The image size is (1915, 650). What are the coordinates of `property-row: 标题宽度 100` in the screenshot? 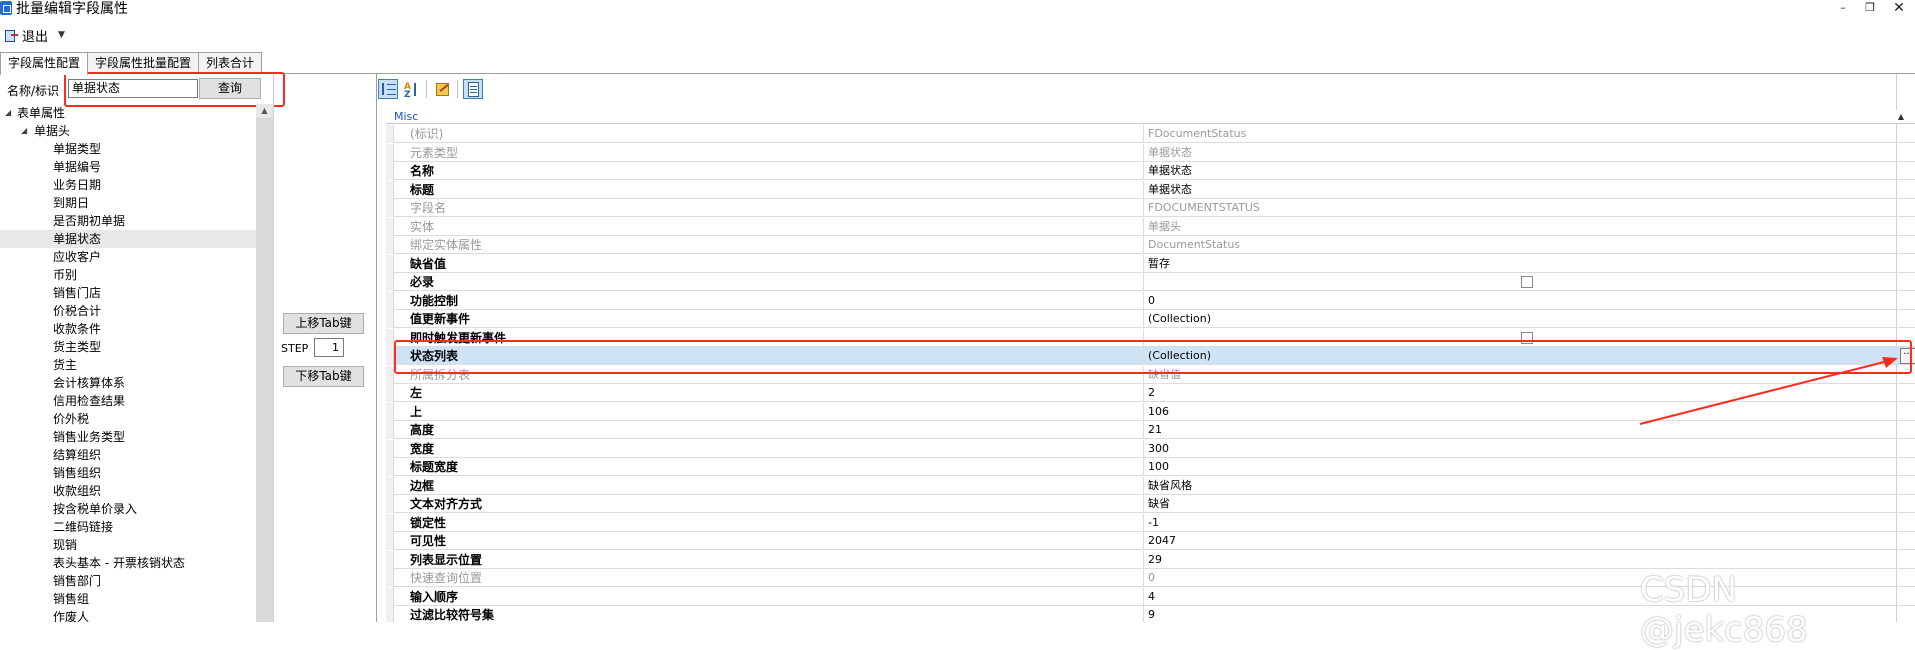 It's located at (1150, 467).